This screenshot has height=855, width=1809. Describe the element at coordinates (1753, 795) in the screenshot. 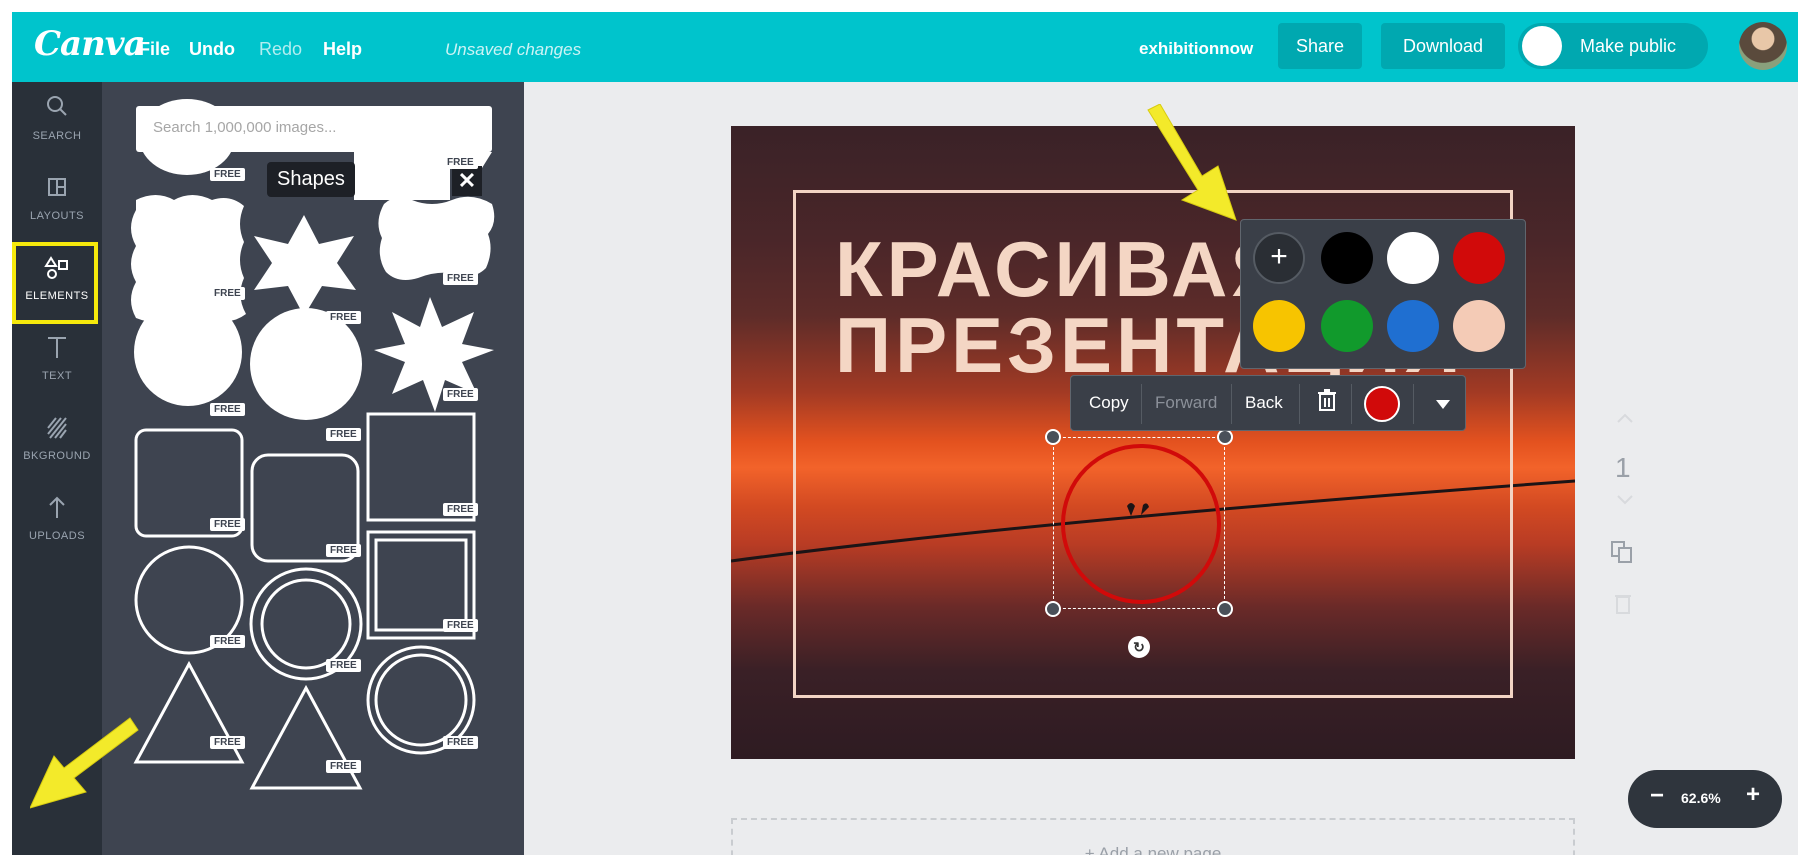

I see `zoom-in-button: +` at that location.